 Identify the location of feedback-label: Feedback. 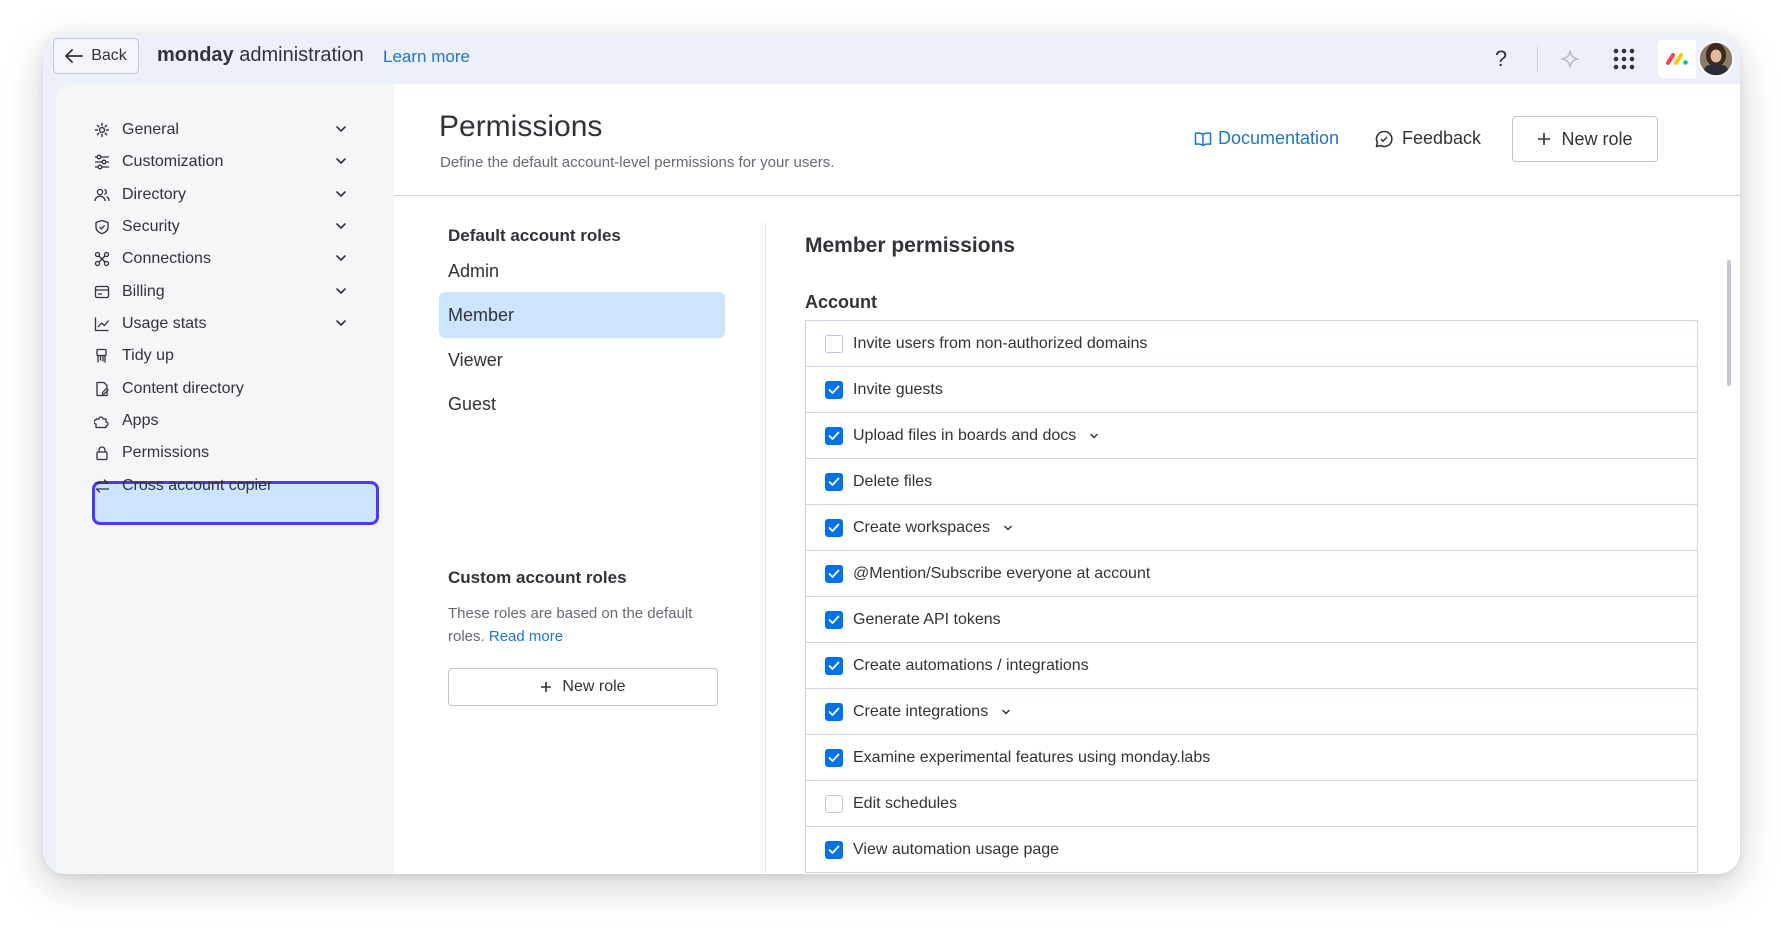
(1442, 138).